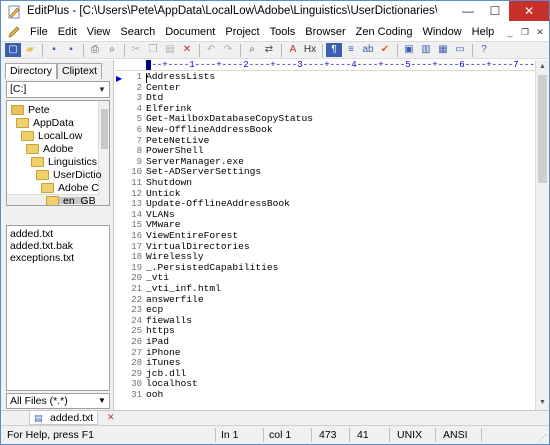 The height and width of the screenshot is (445, 550). I want to click on minimize-button: —, so click(468, 11).